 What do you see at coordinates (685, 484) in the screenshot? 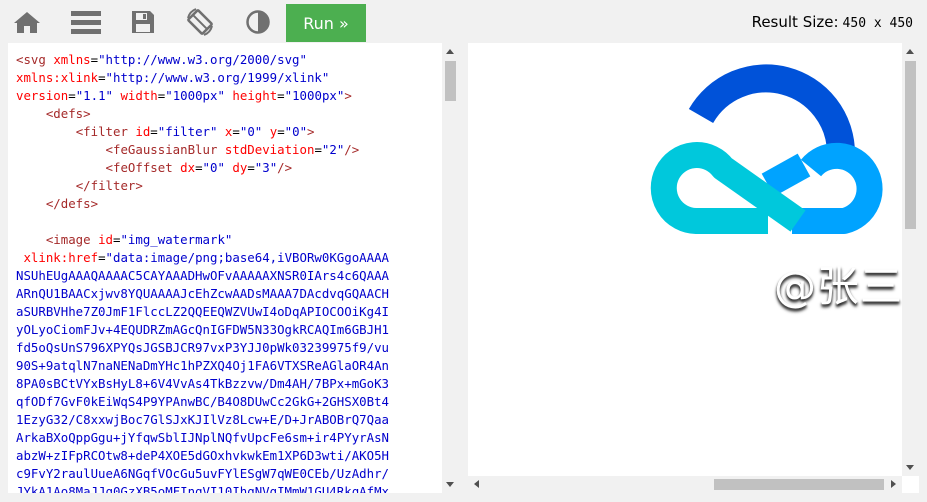
I see `result-horizontal-scrollbar` at bounding box center [685, 484].